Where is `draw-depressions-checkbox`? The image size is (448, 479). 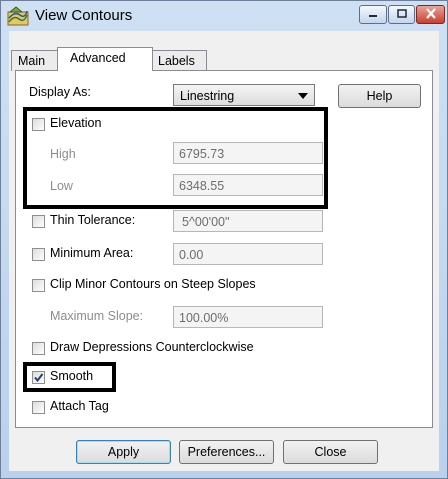
draw-depressions-checkbox is located at coordinates (38, 348).